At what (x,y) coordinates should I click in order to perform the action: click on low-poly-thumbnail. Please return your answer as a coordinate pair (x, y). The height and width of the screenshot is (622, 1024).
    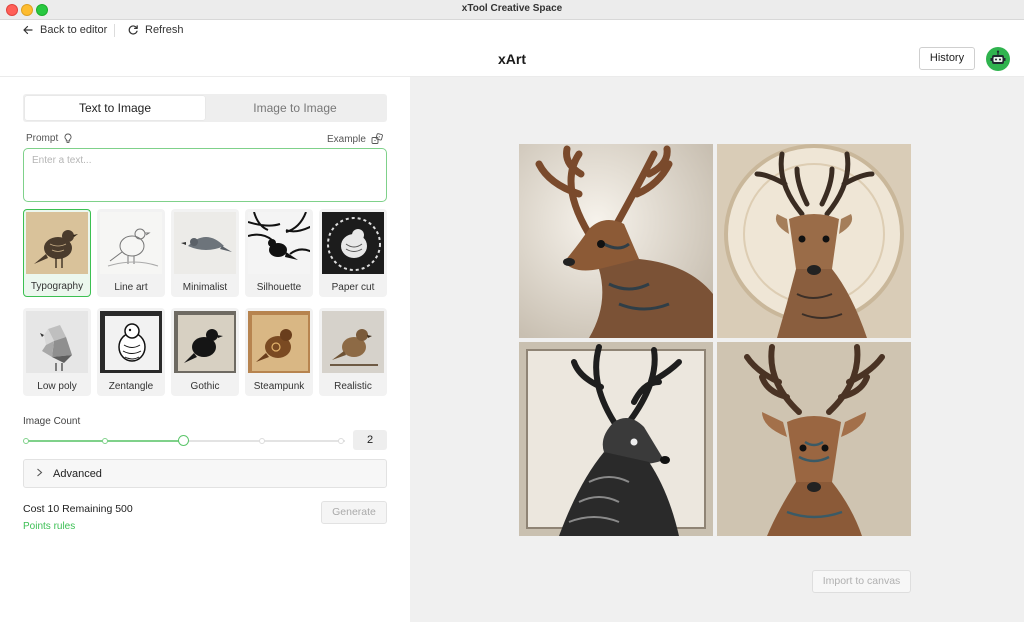
    Looking at the image, I should click on (57, 342).